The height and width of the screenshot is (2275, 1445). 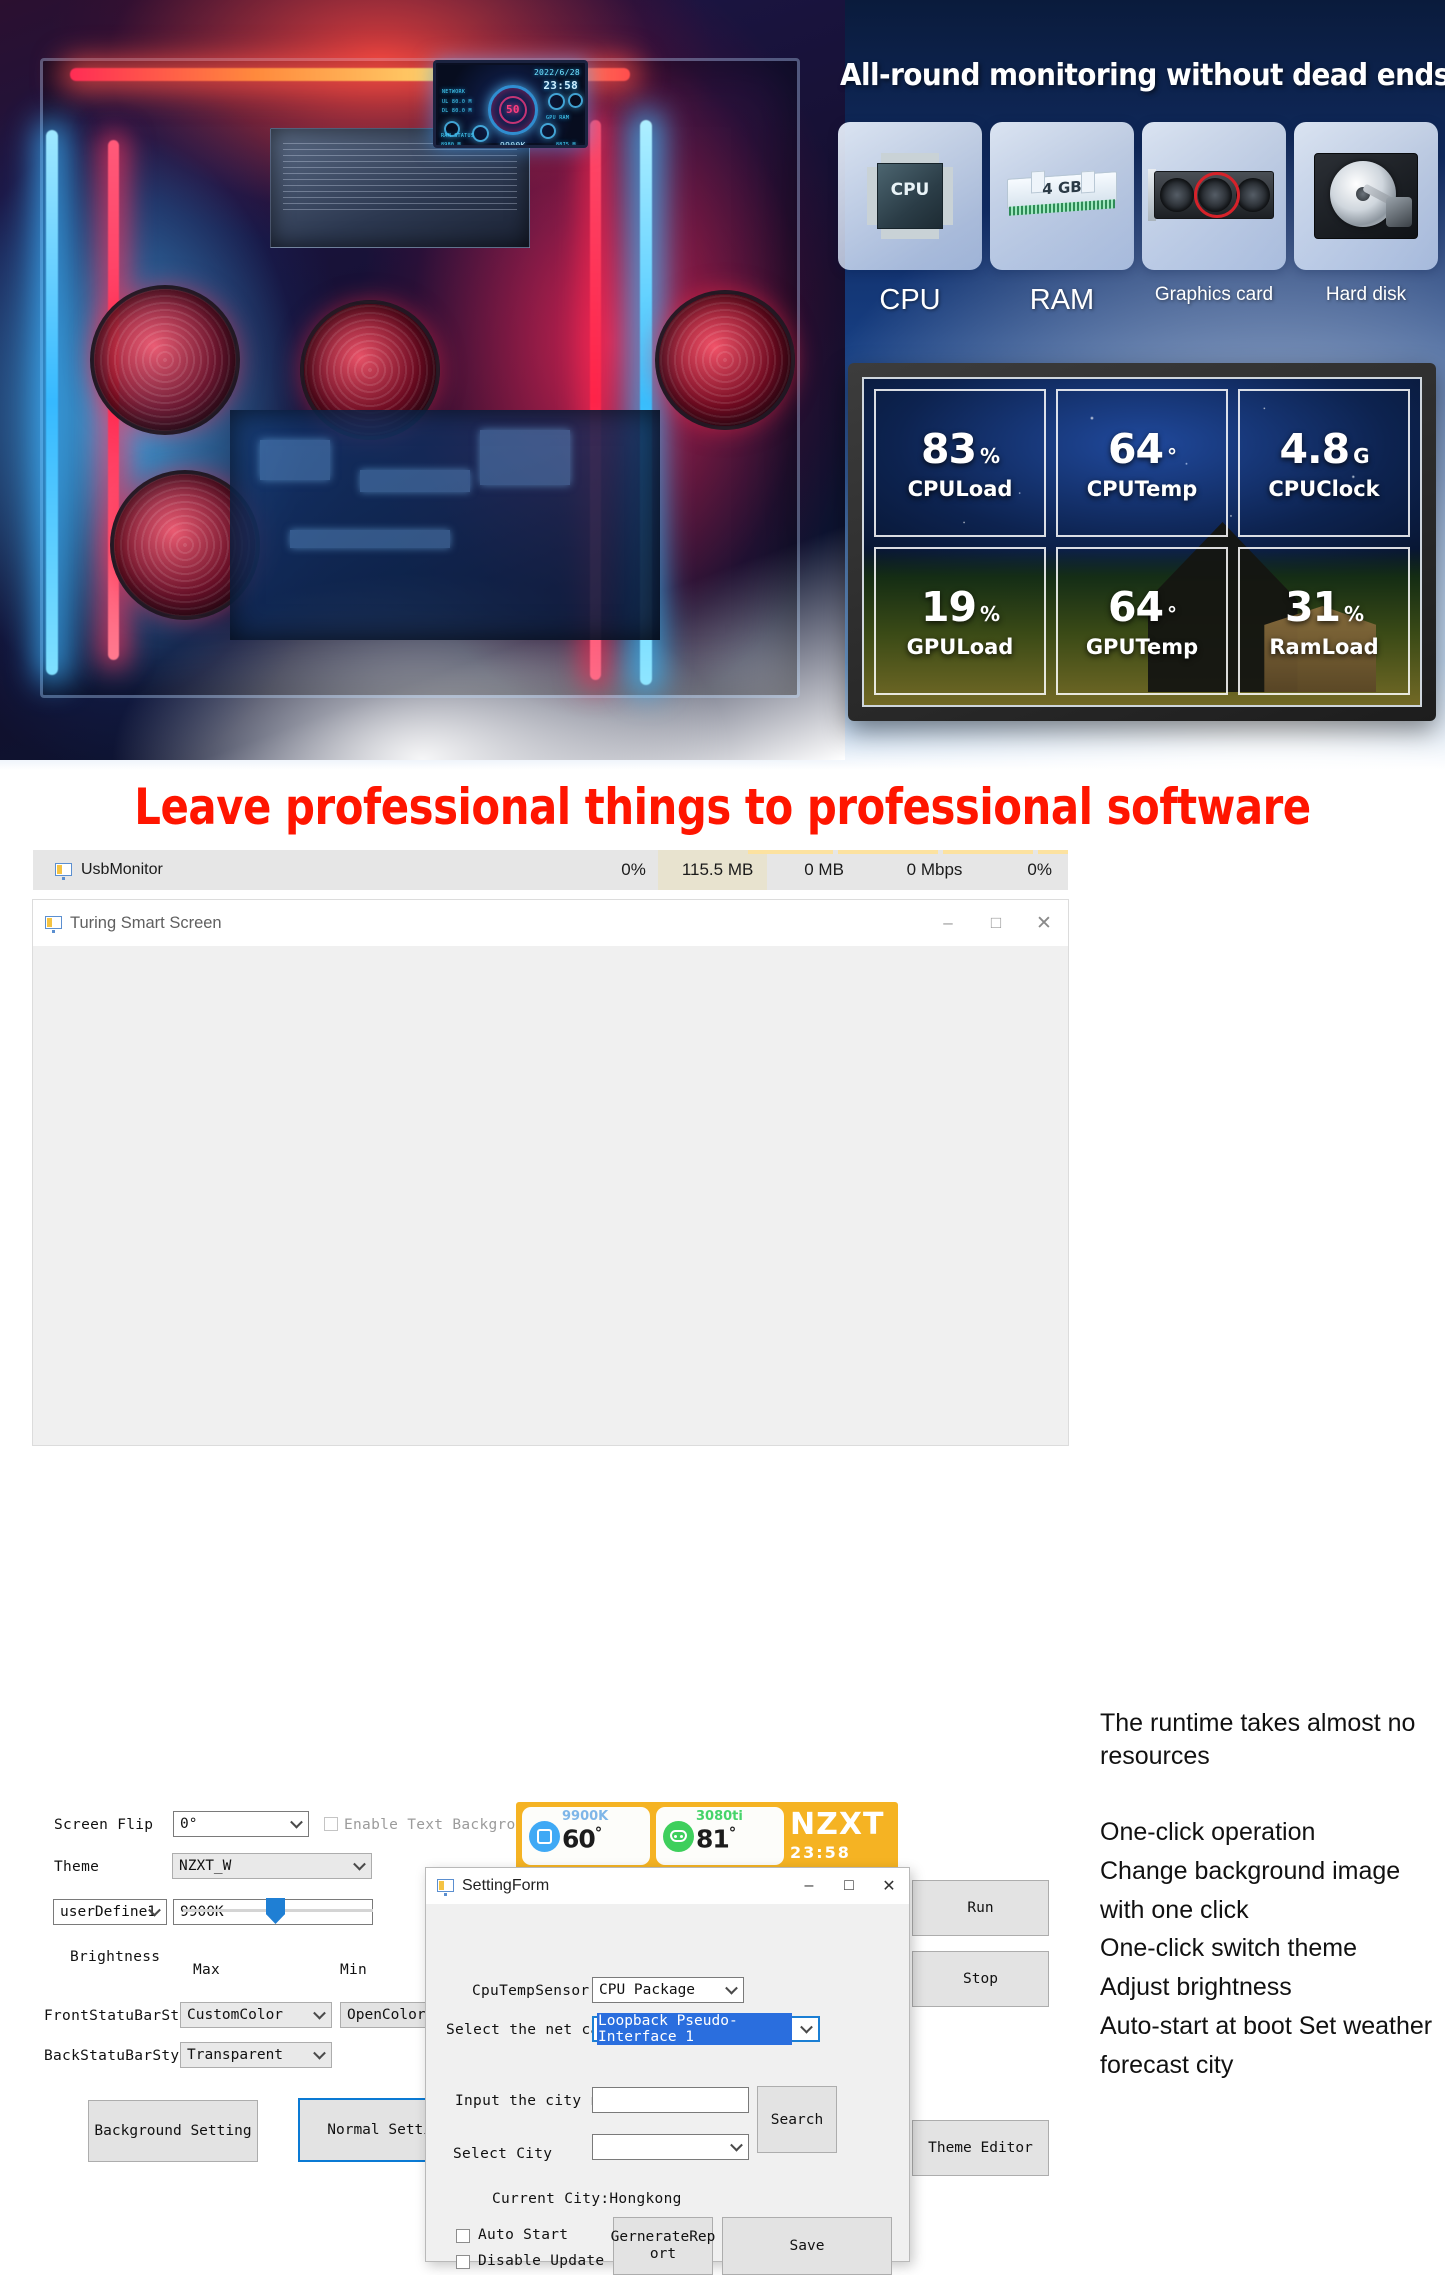 I want to click on stat-value-cputemp: 64, so click(x=1135, y=449).